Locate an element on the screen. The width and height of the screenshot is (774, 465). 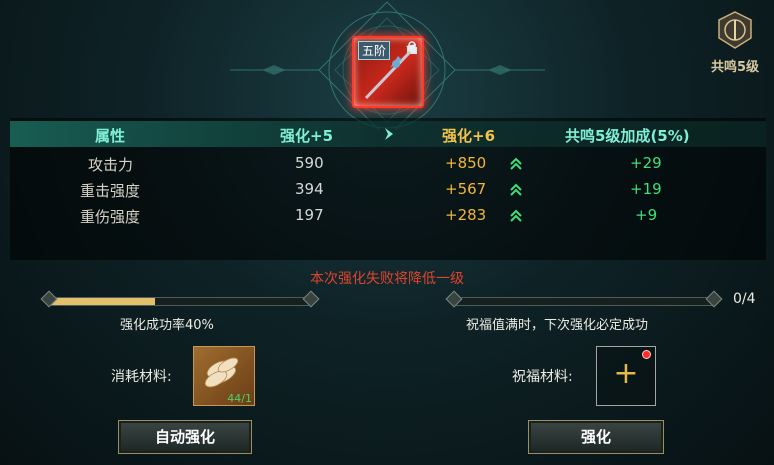
consume-label: 消耗材料: is located at coordinates (141, 377).